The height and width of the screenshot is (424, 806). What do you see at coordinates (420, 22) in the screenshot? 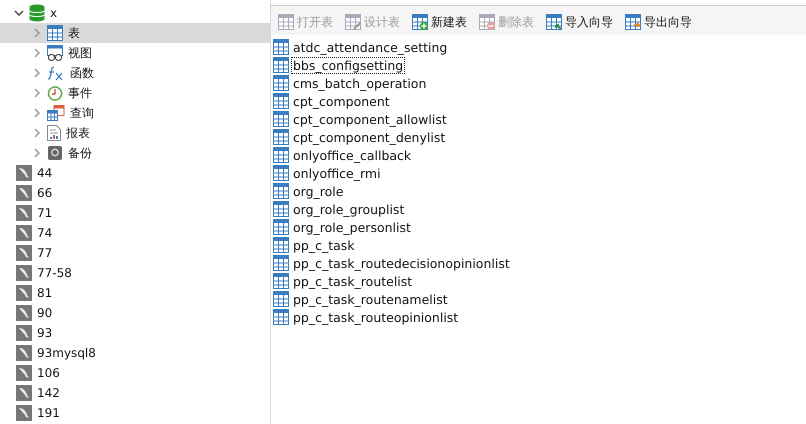
I see `table-add-icon` at bounding box center [420, 22].